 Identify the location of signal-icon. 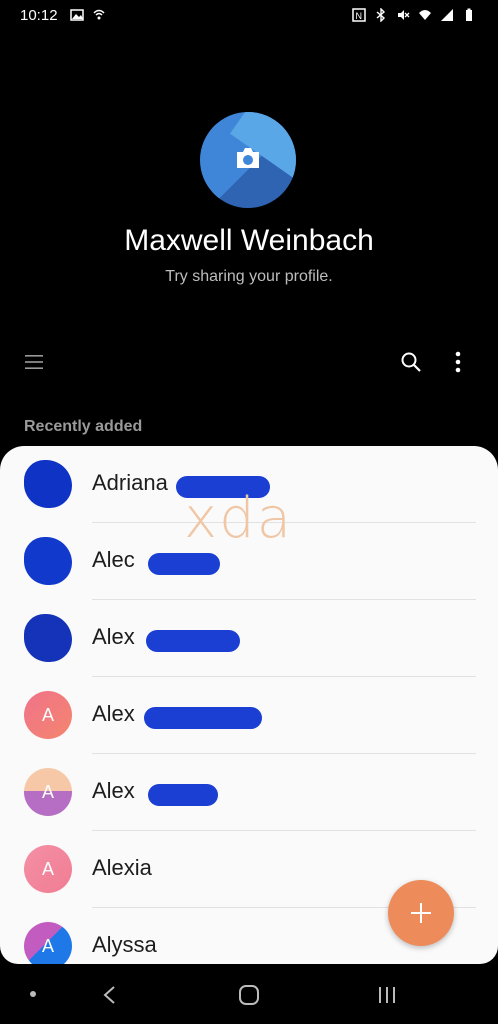
(447, 15).